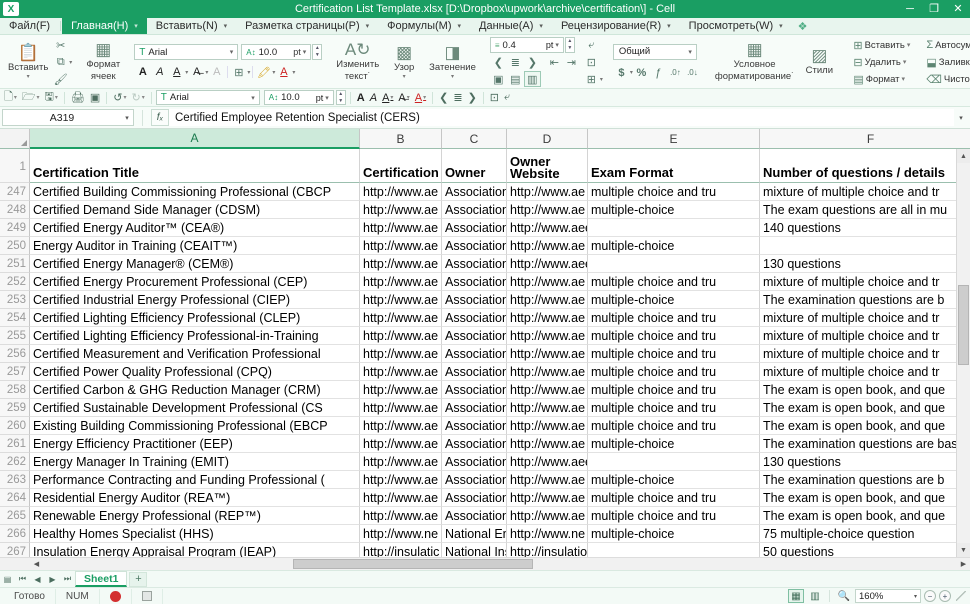 Image resolution: width=970 pixels, height=604 pixels. I want to click on cut-button: ✂, so click(60, 45).